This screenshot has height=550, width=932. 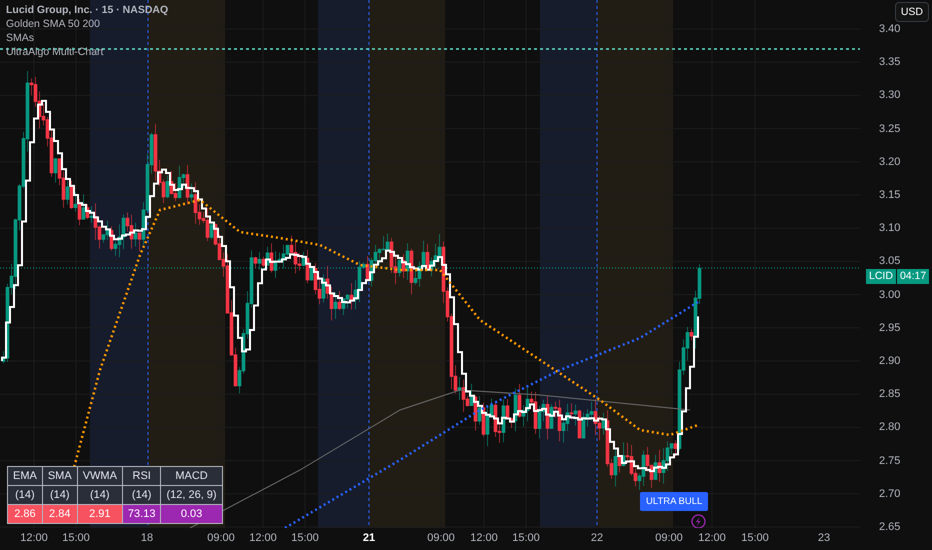 I want to click on bar-countdown: 04:17, so click(x=913, y=276).